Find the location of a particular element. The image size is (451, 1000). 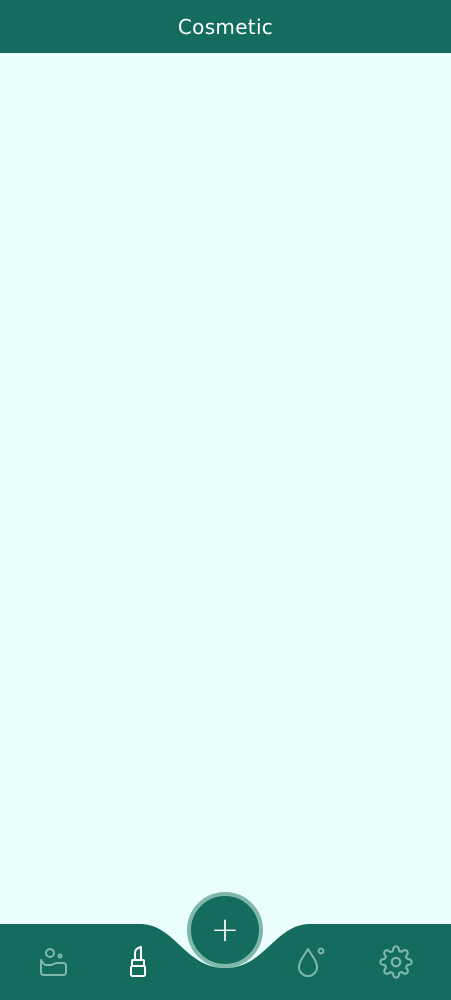

gear-icon is located at coordinates (396, 962).